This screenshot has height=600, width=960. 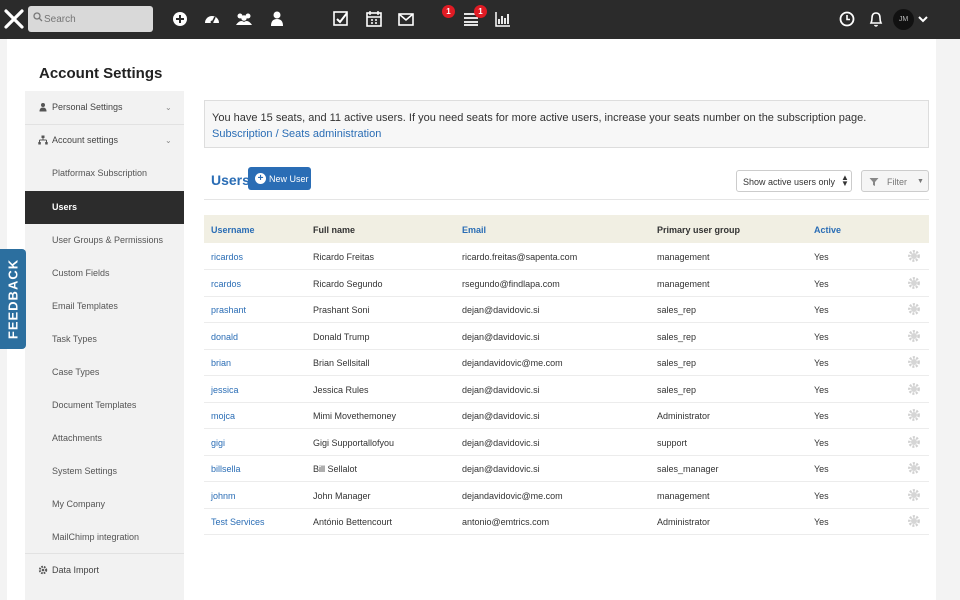 What do you see at coordinates (677, 390) in the screenshot?
I see `group-cell: sales_rep` at bounding box center [677, 390].